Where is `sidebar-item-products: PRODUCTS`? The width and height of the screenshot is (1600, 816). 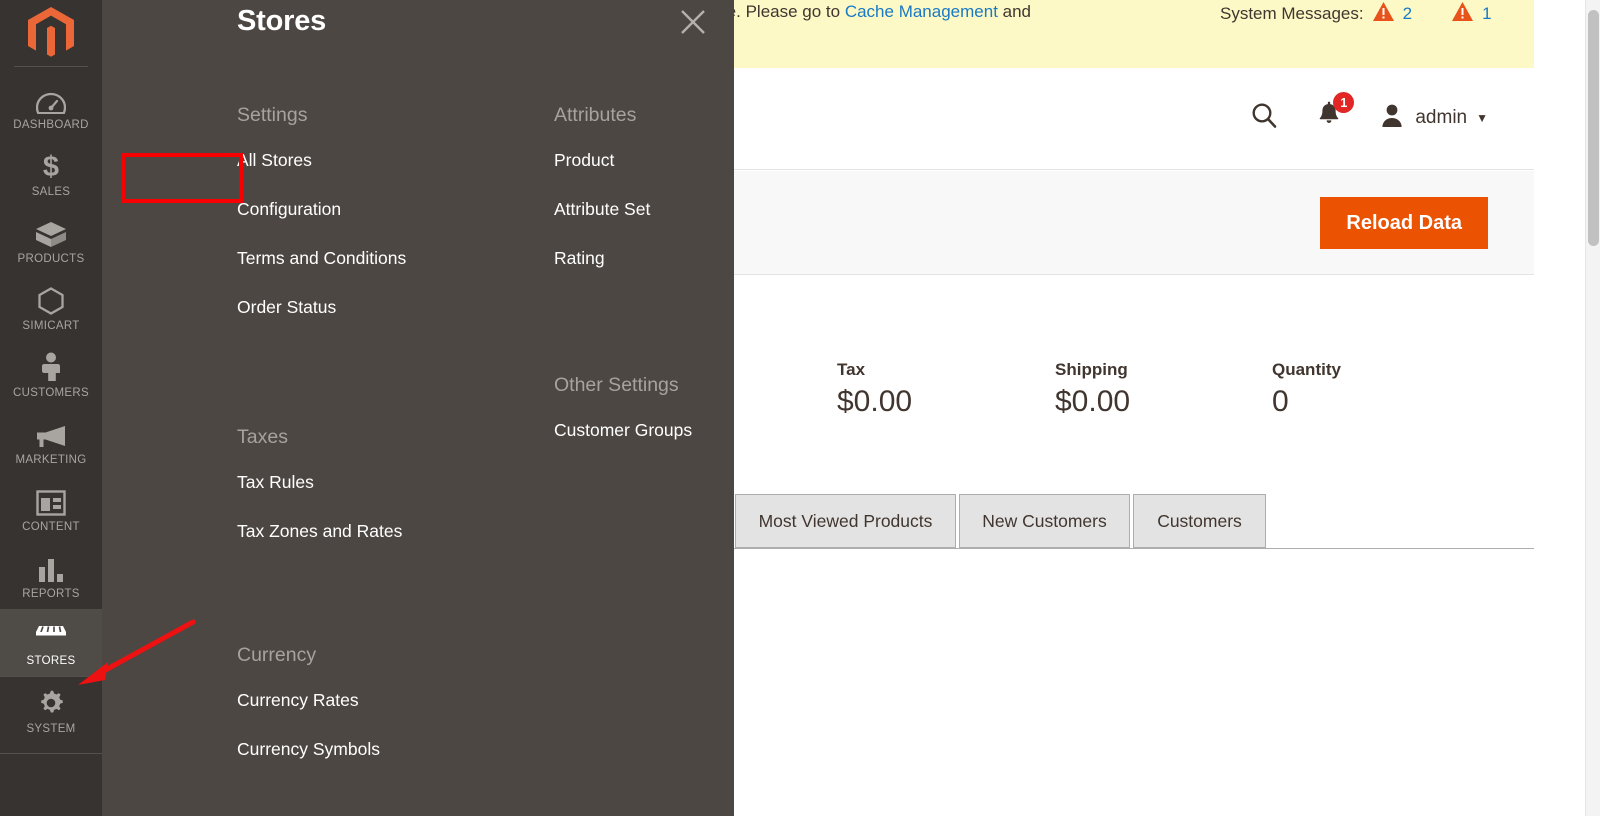
sidebar-item-products: PRODUCTS is located at coordinates (51, 240).